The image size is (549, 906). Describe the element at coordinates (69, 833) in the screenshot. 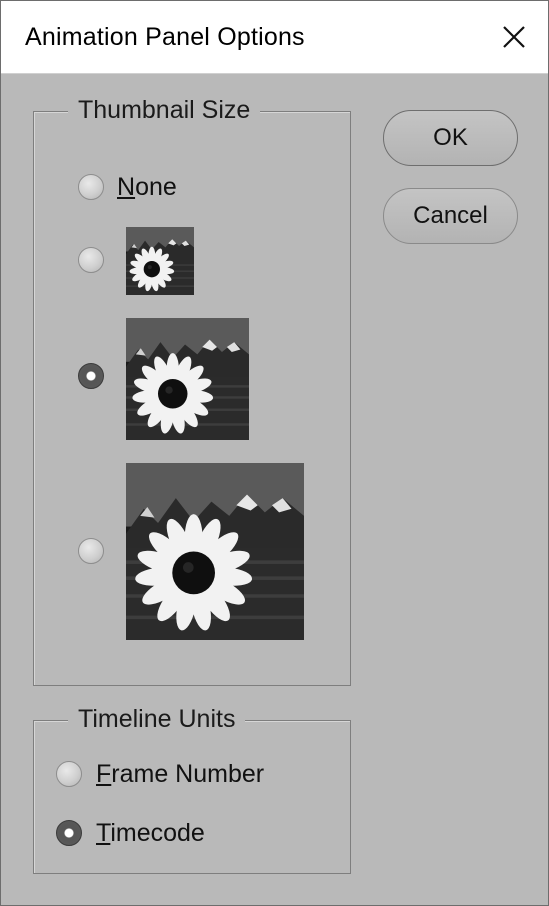

I see `timecode-radio` at that location.